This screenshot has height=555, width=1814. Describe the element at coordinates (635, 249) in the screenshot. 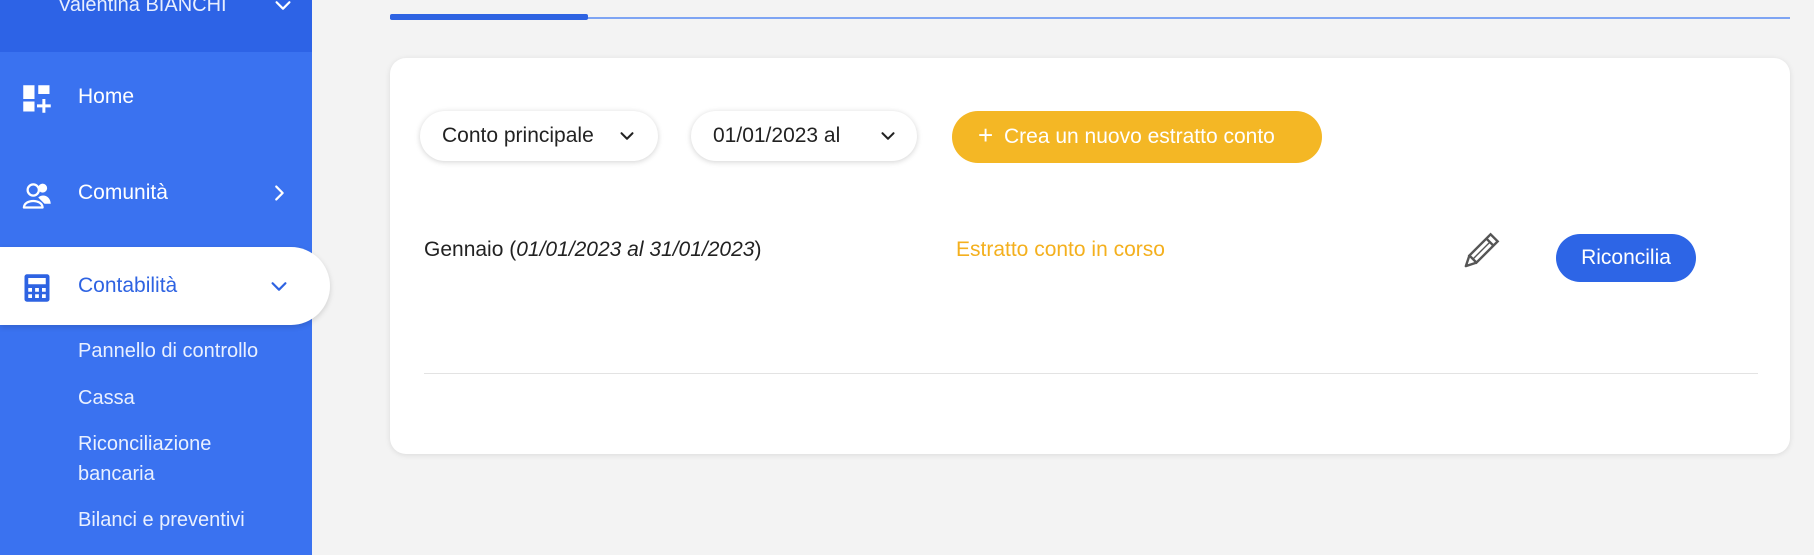

I see `statement-dates: 01/01/2023 al 31/01/2023` at that location.